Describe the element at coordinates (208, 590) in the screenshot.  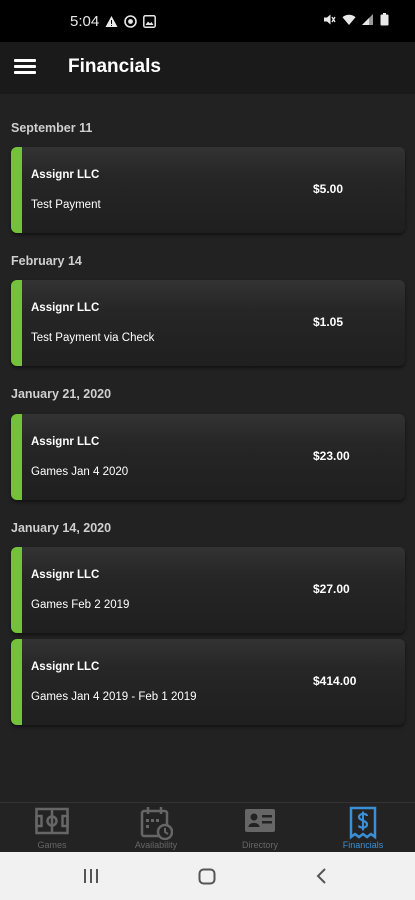
I see `payment-card: Assignr LLC Games Feb 2 2019 $27.00` at that location.